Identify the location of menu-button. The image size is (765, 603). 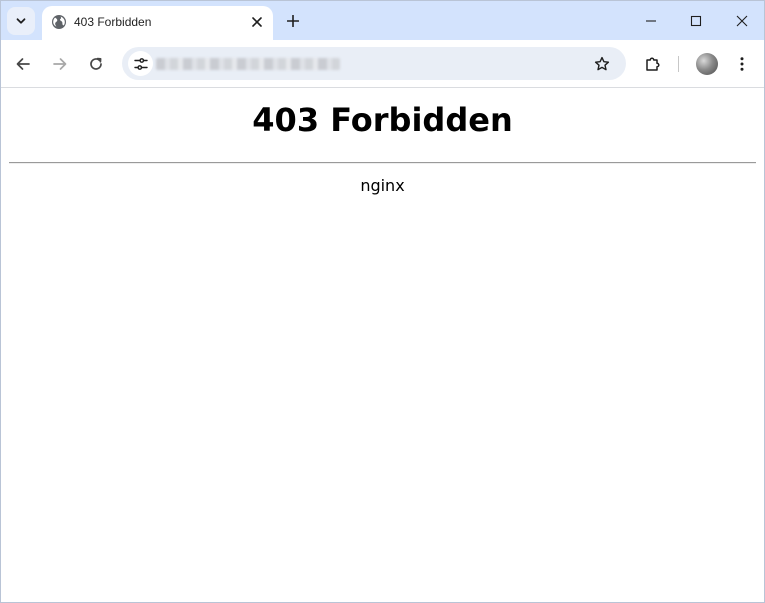
(742, 64).